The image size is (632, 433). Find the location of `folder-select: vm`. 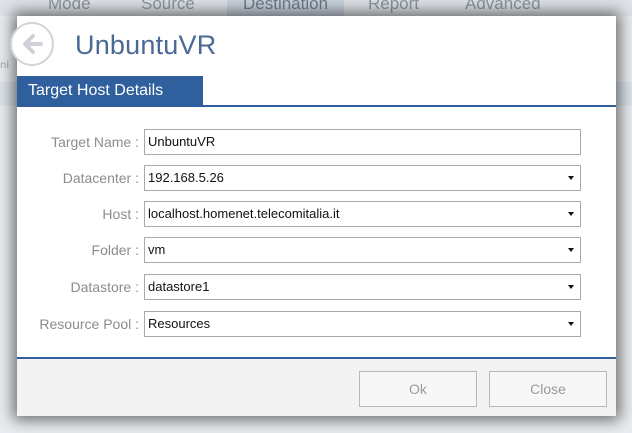

folder-select: vm is located at coordinates (362, 250).